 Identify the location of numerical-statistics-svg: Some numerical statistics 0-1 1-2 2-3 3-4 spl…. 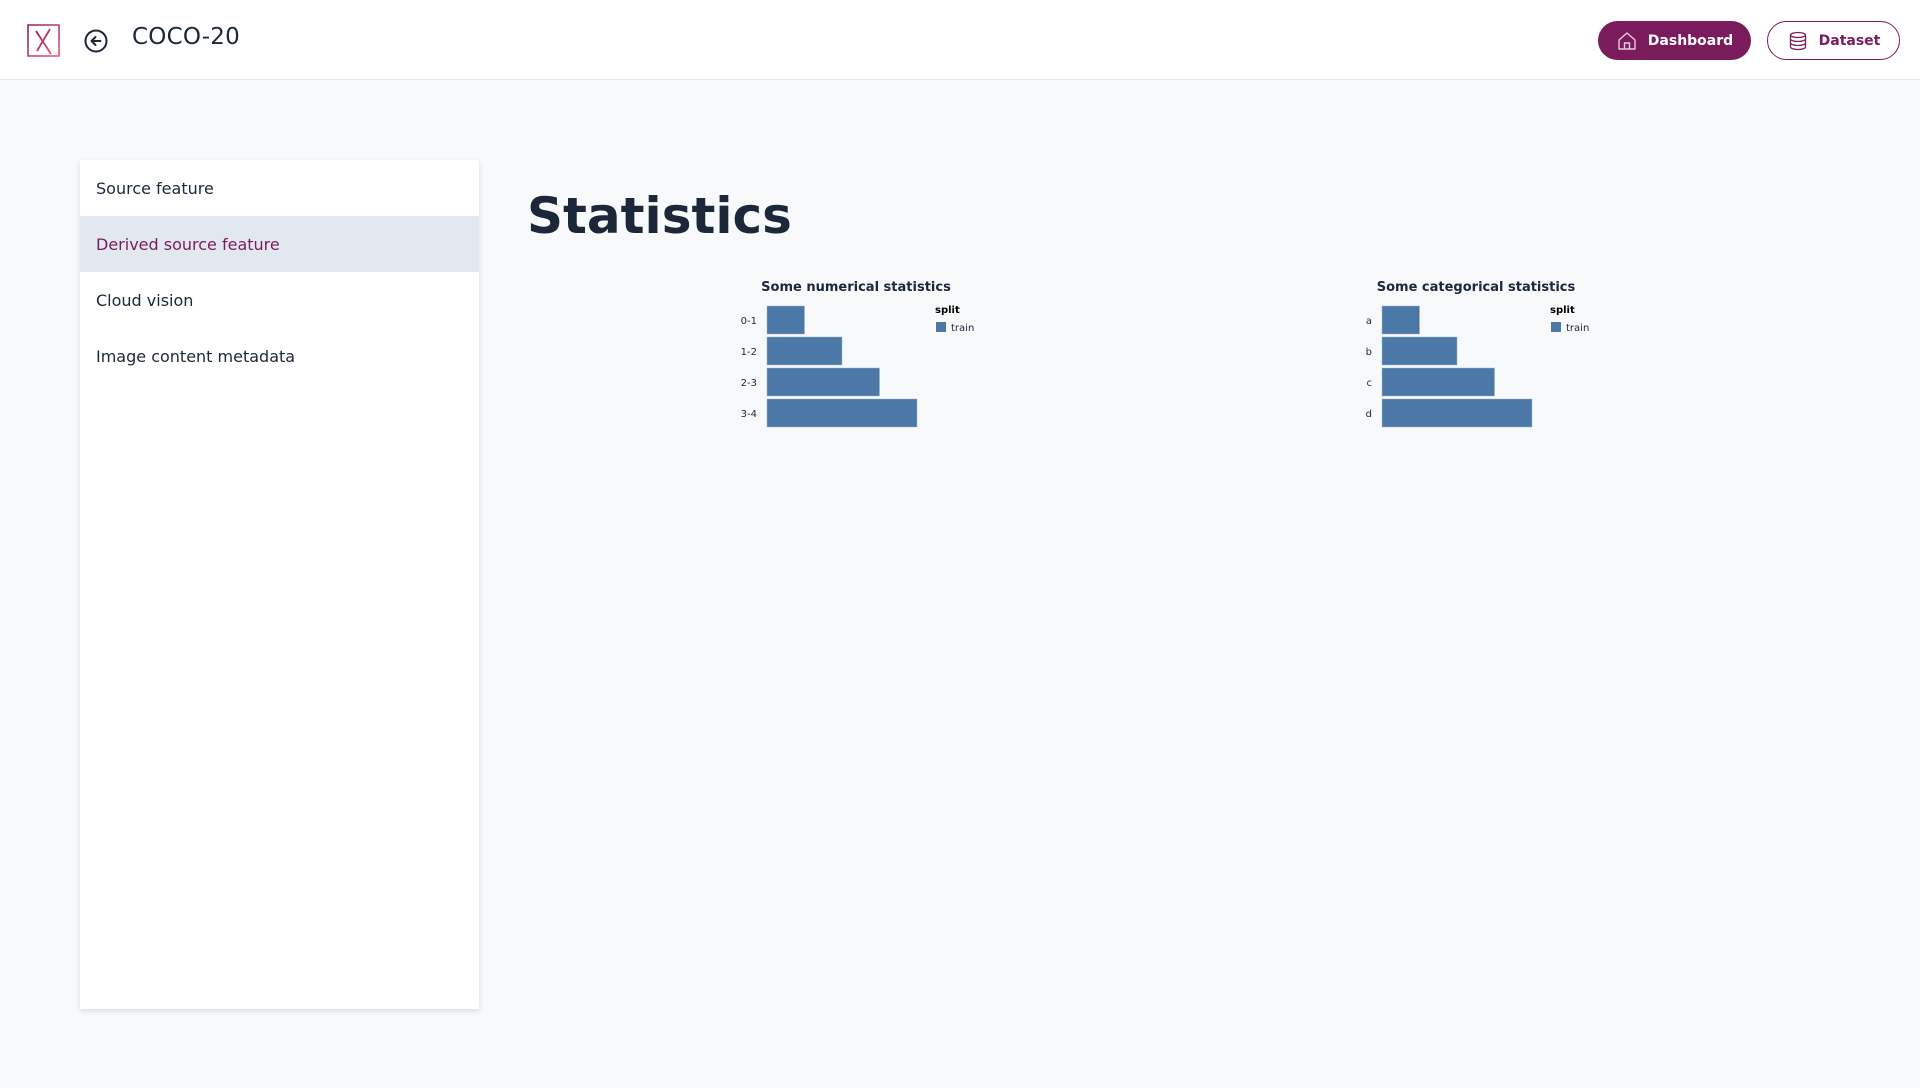
(857, 354).